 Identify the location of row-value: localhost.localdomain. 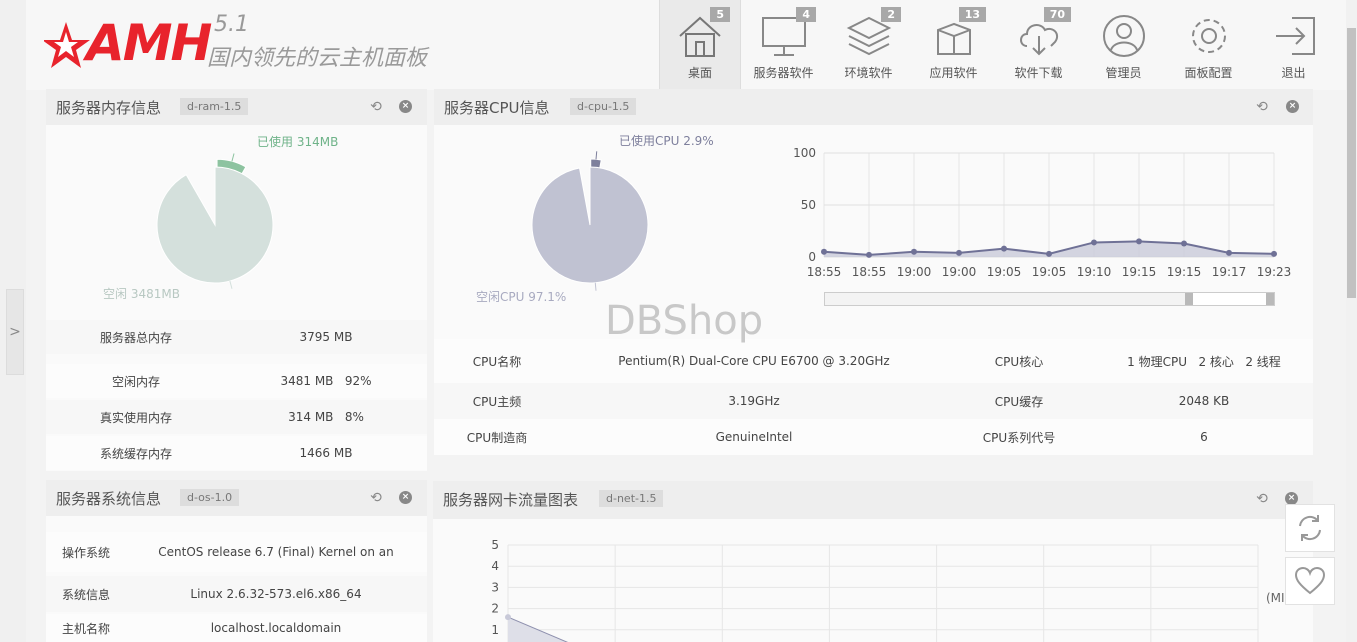
(276, 628).